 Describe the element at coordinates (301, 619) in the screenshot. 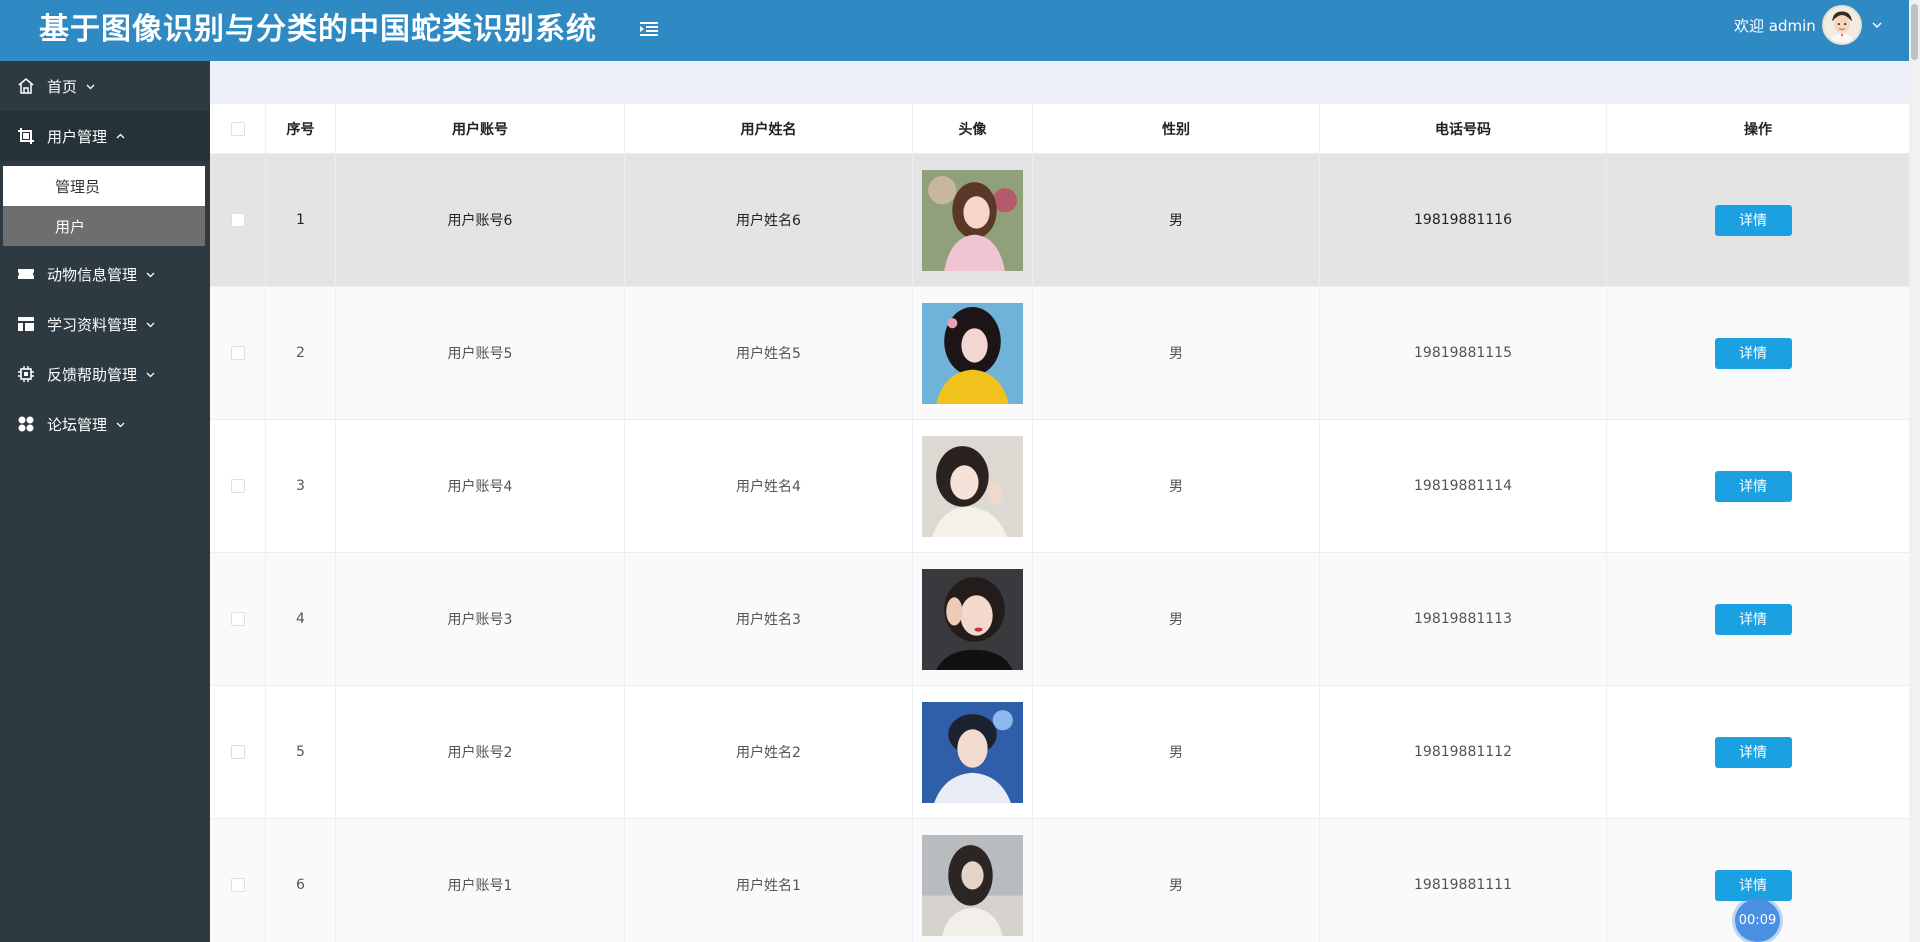

I see `row-index: 4` at that location.